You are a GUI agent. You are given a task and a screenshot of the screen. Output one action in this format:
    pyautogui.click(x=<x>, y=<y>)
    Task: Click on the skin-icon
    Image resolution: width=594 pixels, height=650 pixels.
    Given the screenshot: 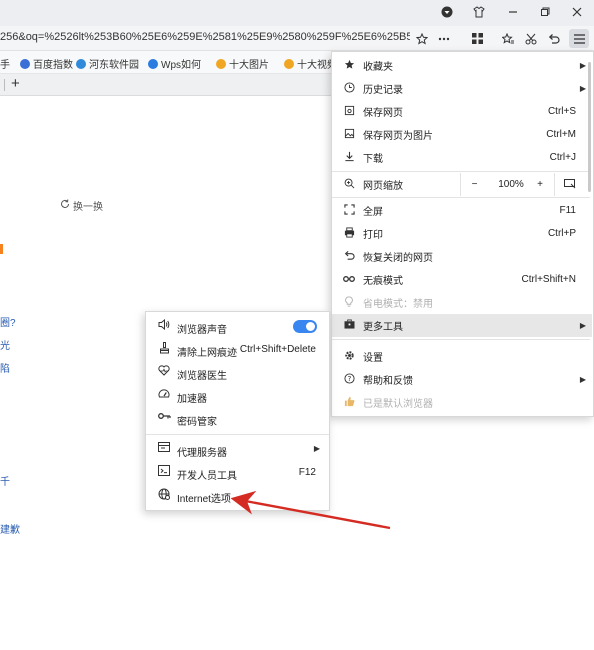 What is the action you would take?
    pyautogui.click(x=479, y=12)
    